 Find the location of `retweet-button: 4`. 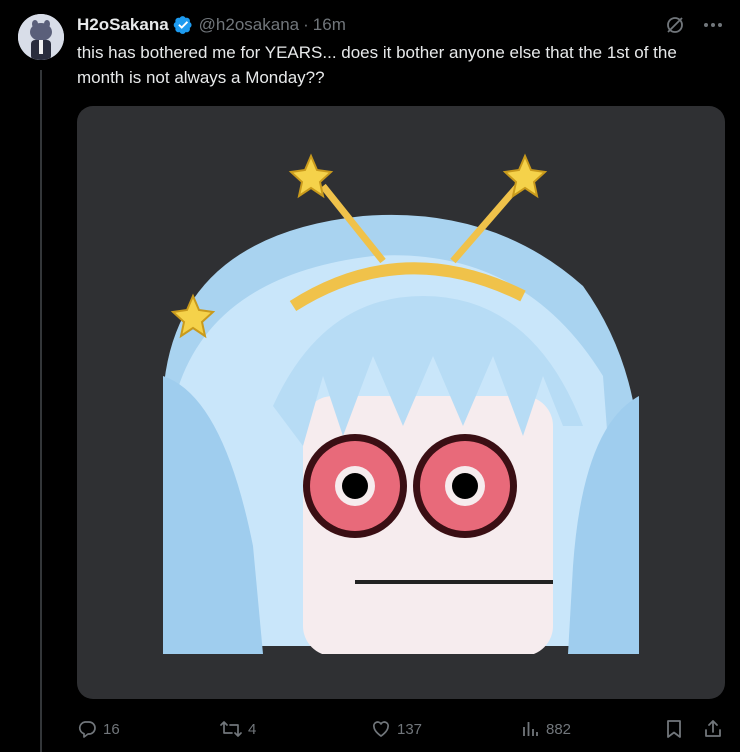

retweet-button: 4 is located at coordinates (238, 729).